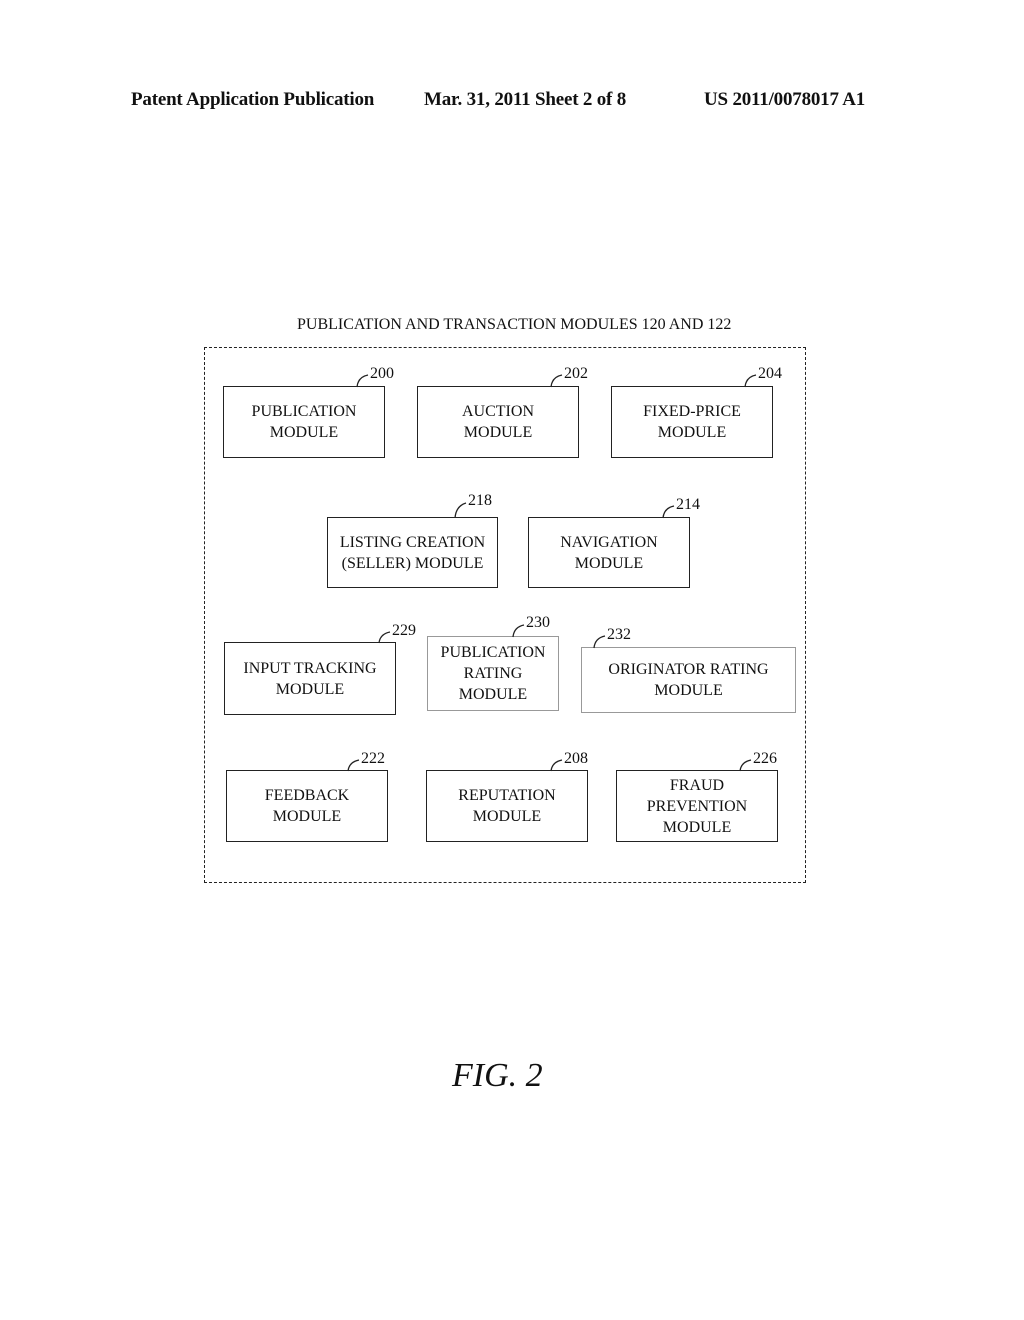 The width and height of the screenshot is (1024, 1320). What do you see at coordinates (497, 1075) in the screenshot?
I see `figure-label: FIG. 2` at bounding box center [497, 1075].